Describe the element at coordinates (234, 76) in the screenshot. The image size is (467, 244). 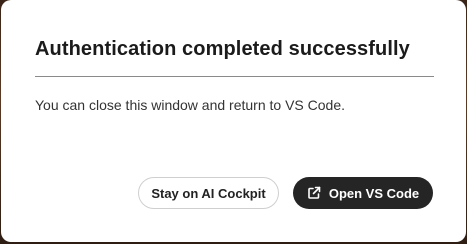
I see `title-divider` at that location.